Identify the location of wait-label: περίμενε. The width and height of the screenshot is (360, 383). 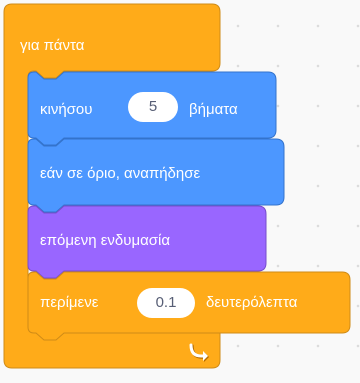
(69, 302).